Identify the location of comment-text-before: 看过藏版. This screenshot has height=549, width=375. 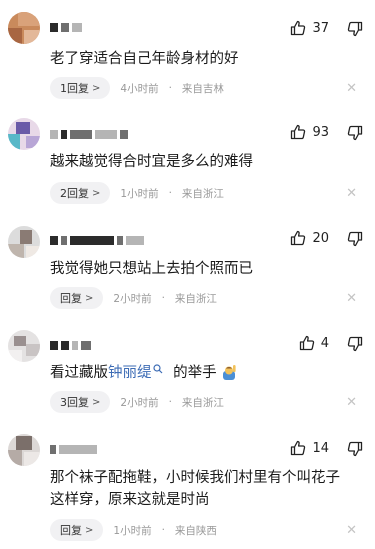
(79, 373).